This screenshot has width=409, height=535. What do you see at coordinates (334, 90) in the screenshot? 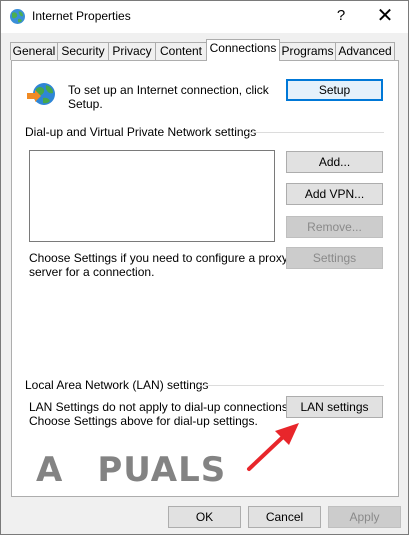
I see `setup-button: Setup` at bounding box center [334, 90].